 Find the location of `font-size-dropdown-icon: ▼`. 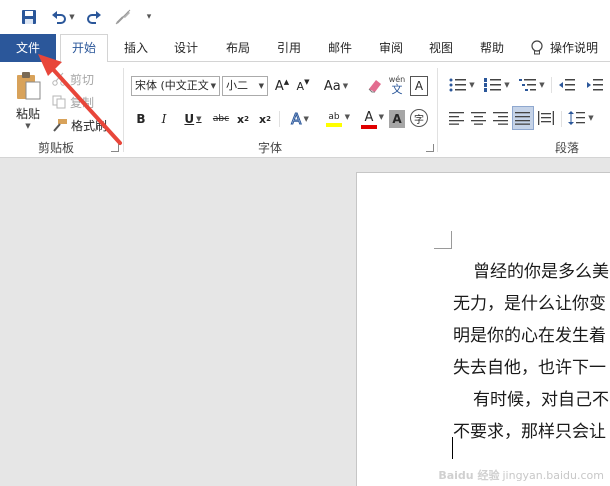

font-size-dropdown-icon: ▼ is located at coordinates (261, 86).